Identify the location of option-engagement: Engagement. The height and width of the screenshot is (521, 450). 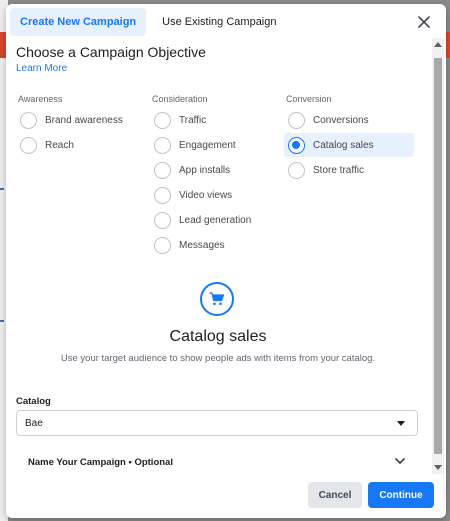
(215, 145).